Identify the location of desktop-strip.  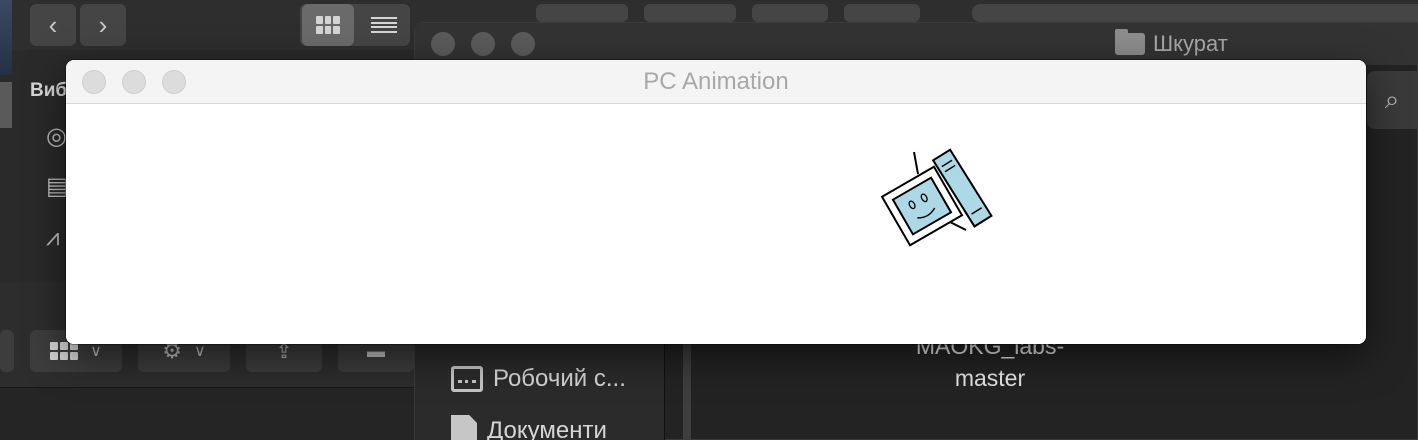
(6, 37).